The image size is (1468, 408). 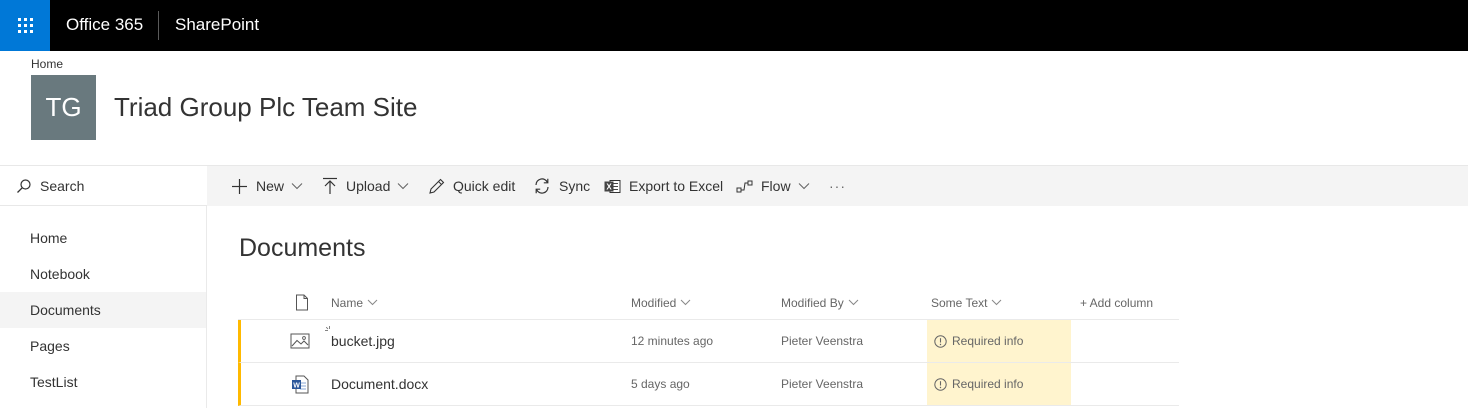 What do you see at coordinates (959, 302) in the screenshot?
I see `some-text-column-label: Some Text` at bounding box center [959, 302].